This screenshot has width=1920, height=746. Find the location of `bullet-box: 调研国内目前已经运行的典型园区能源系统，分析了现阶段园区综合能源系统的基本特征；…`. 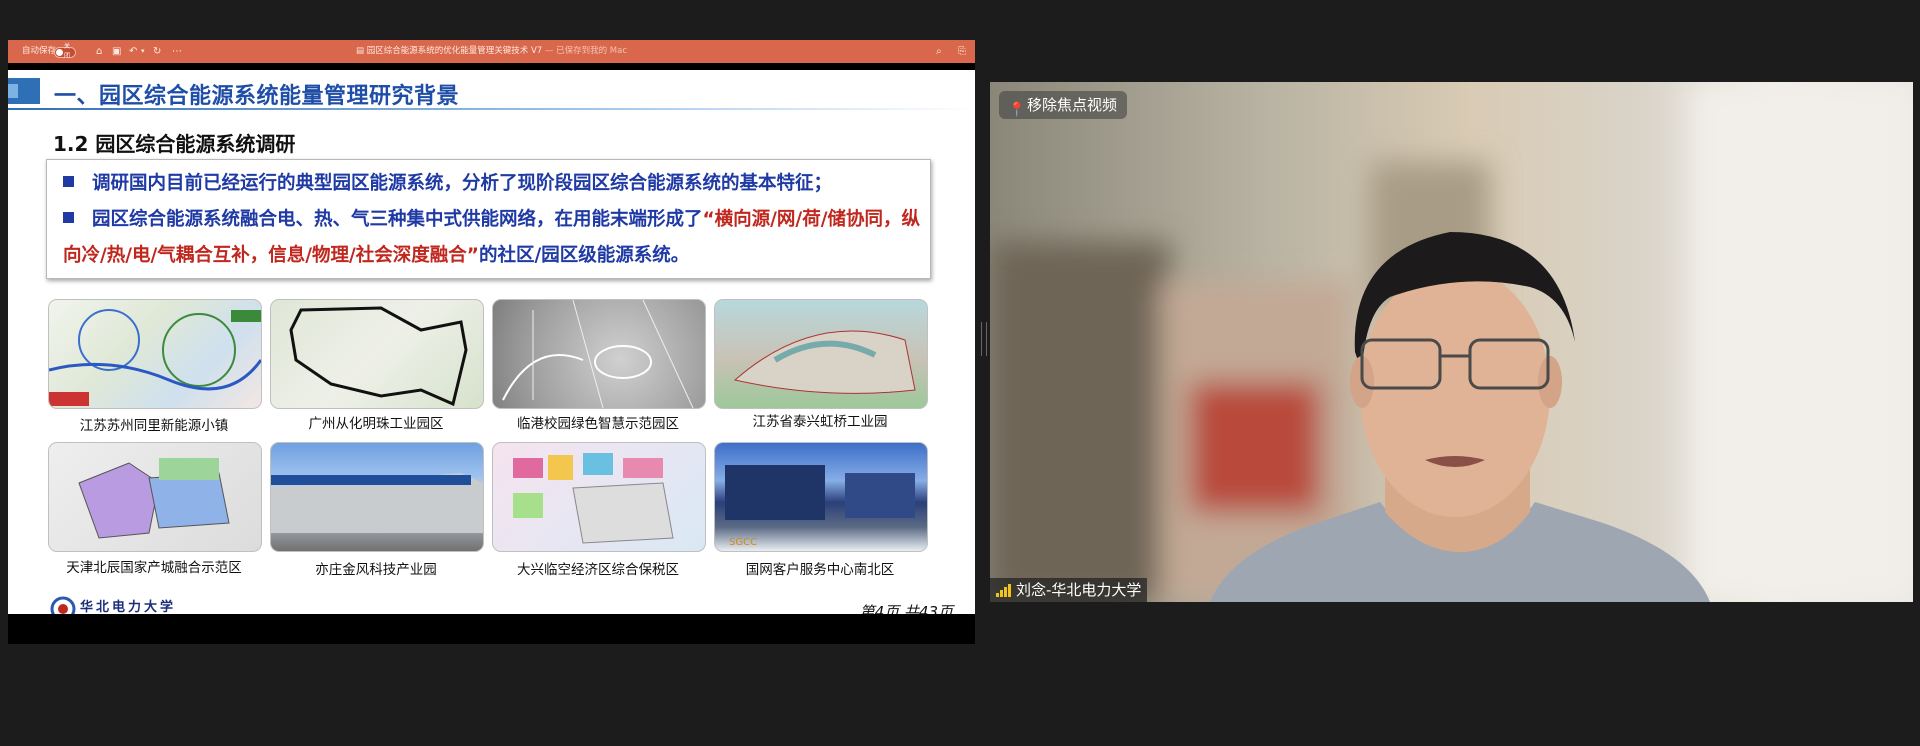

bullet-box: 调研国内目前已经运行的典型园区能源系统，分析了现阶段园区综合能源系统的基本特征；… is located at coordinates (488, 219).